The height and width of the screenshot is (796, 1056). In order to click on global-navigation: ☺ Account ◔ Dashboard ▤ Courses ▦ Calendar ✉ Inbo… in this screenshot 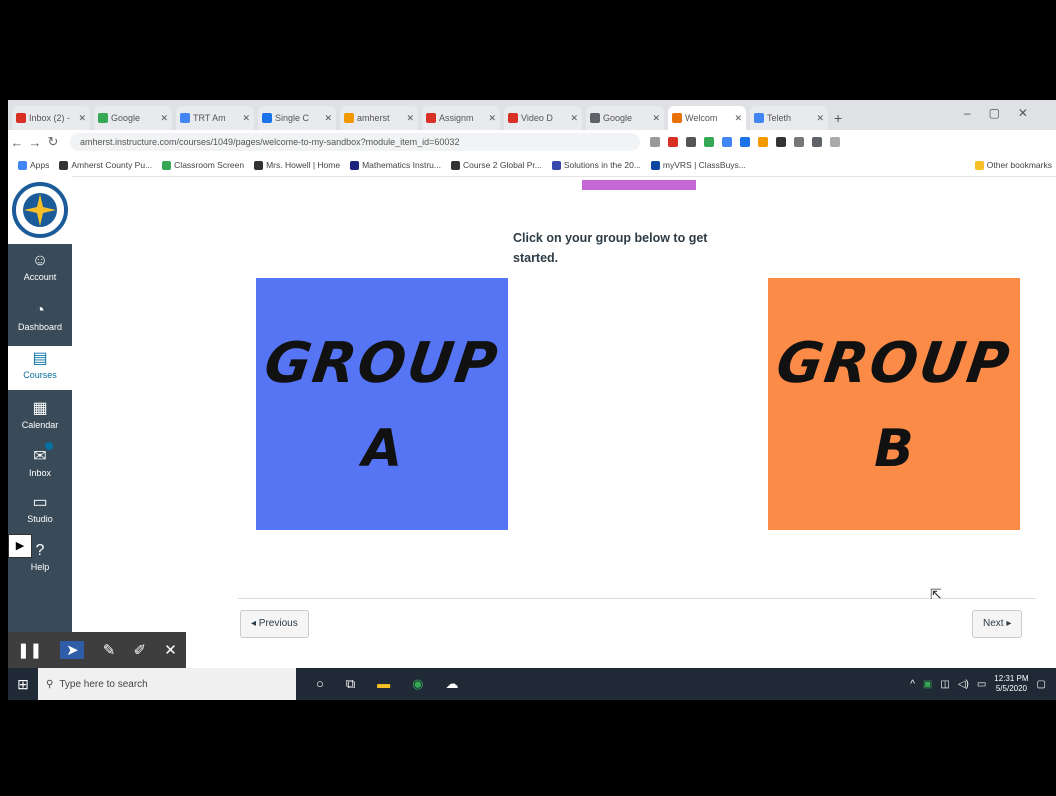, I will do `click(40, 404)`.